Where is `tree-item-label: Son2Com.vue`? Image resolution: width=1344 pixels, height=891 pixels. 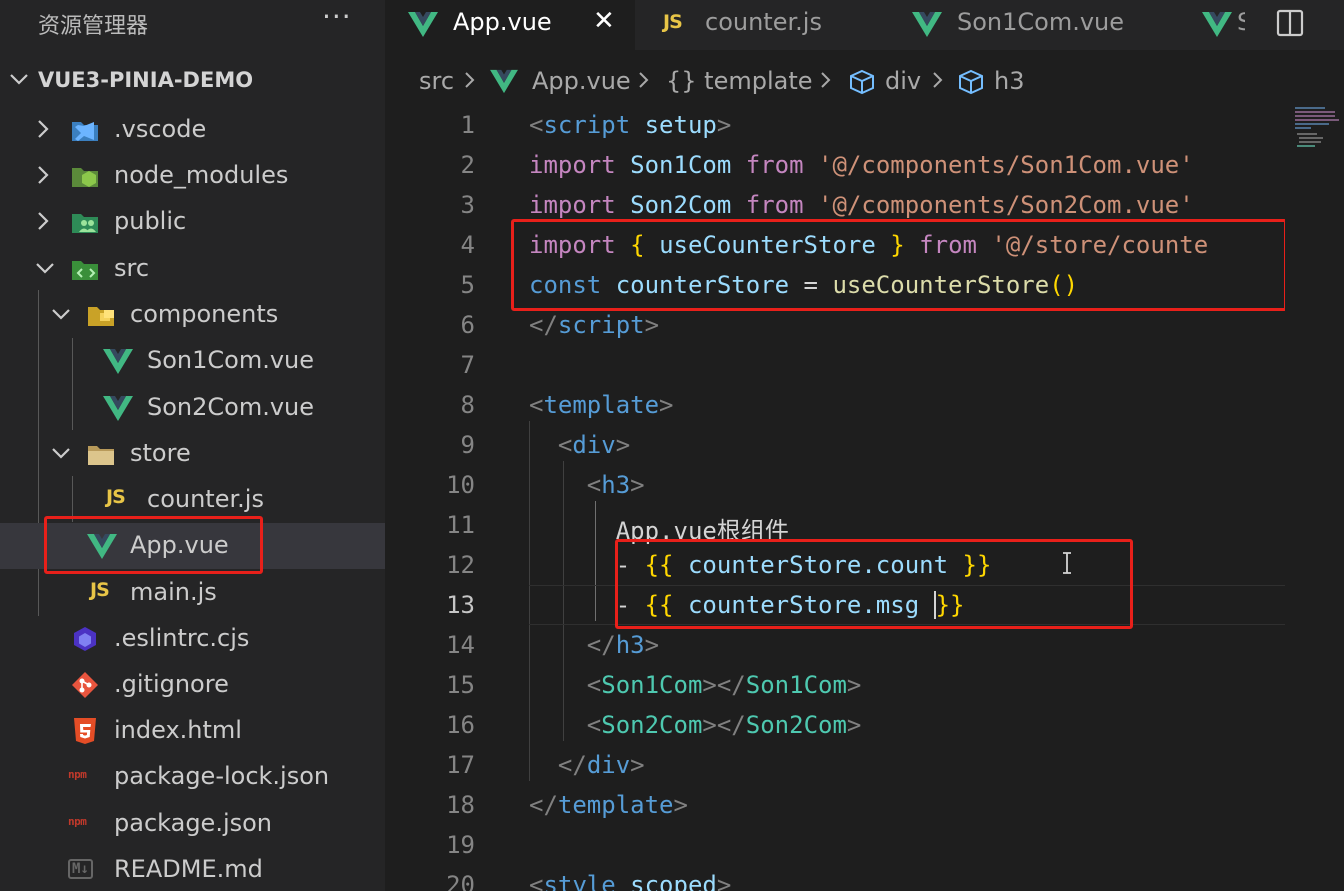 tree-item-label: Son2Com.vue is located at coordinates (231, 407).